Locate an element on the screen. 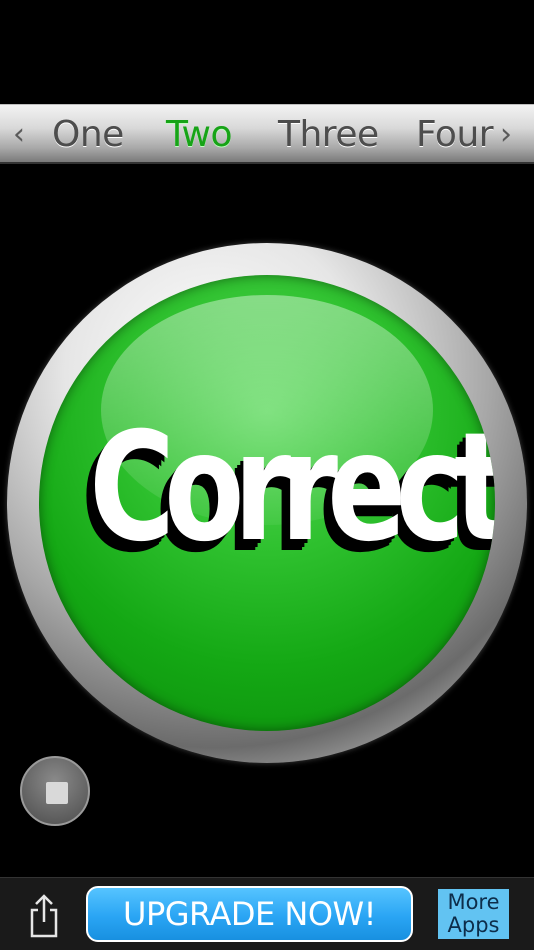  tab-strip: ‹ One Two Three Four › is located at coordinates (267, 134).